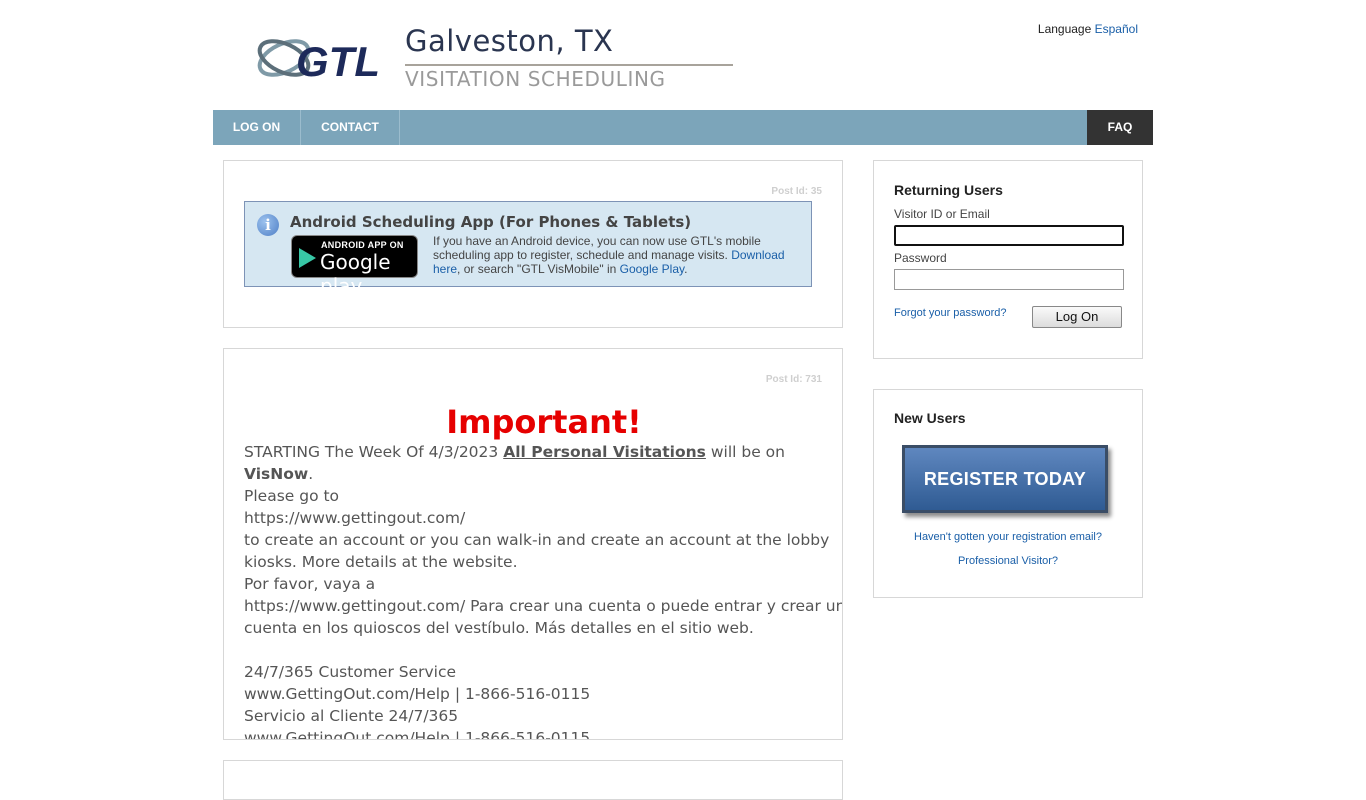 The image size is (1366, 800). Describe the element at coordinates (652, 269) in the screenshot. I see `google-play-link: Google Play` at that location.